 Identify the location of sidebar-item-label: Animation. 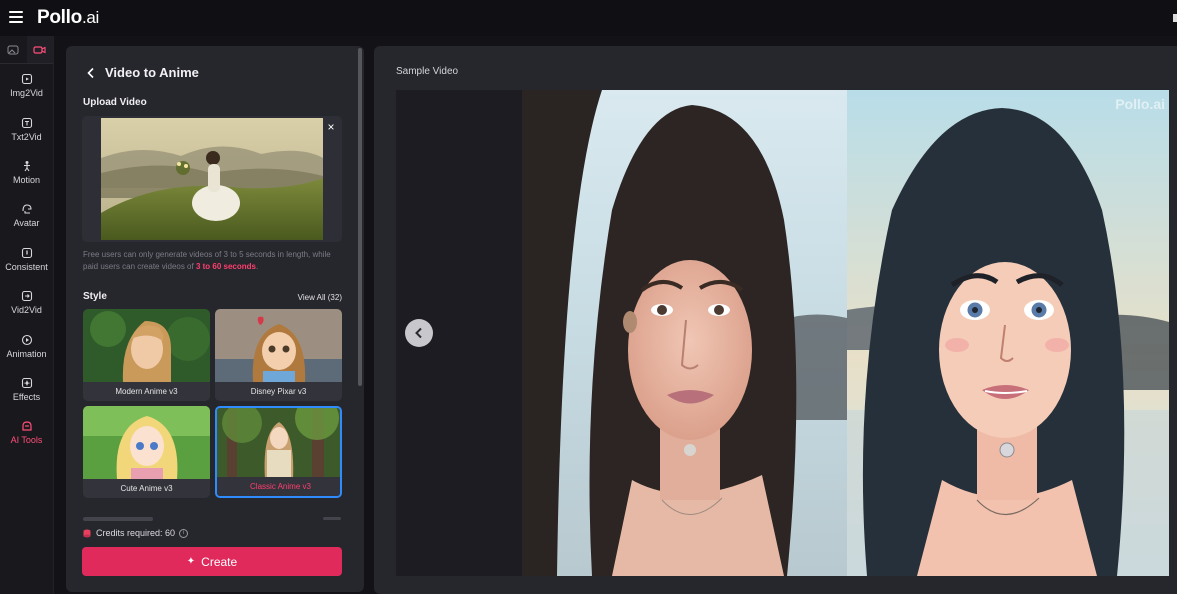
(26, 353).